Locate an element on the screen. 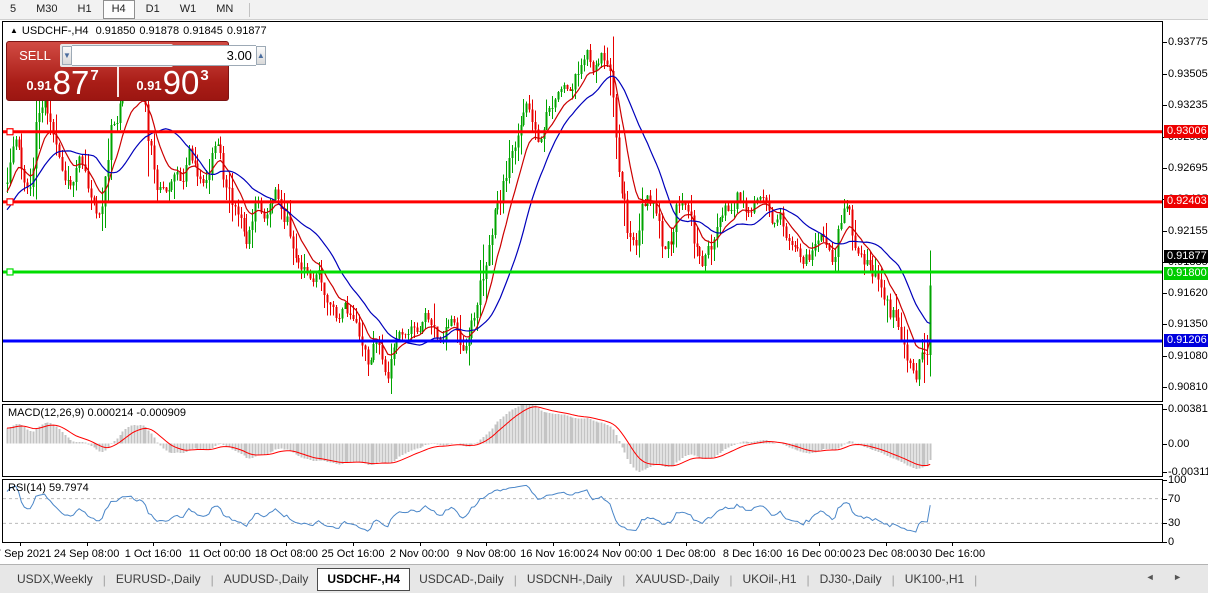  chart-tab-eurusd-daily: EURUSD-,Daily is located at coordinates (158, 579).